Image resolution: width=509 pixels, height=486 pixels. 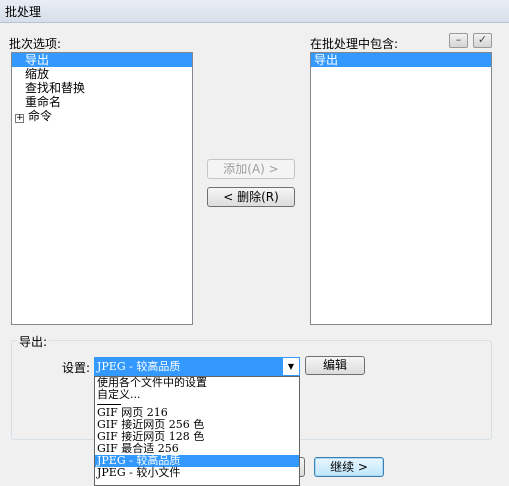 I want to click on batch-options-label: 批次选项:, so click(x=35, y=44).